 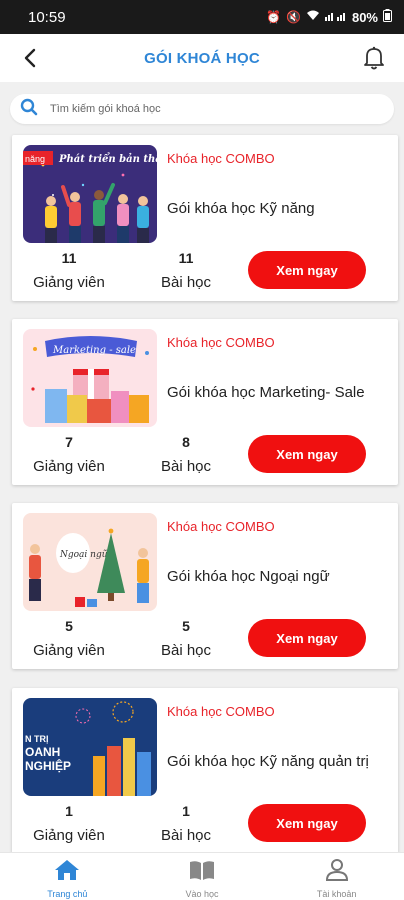 What do you see at coordinates (90, 562) in the screenshot?
I see `course-thumbnail: Ngoại ngữ` at bounding box center [90, 562].